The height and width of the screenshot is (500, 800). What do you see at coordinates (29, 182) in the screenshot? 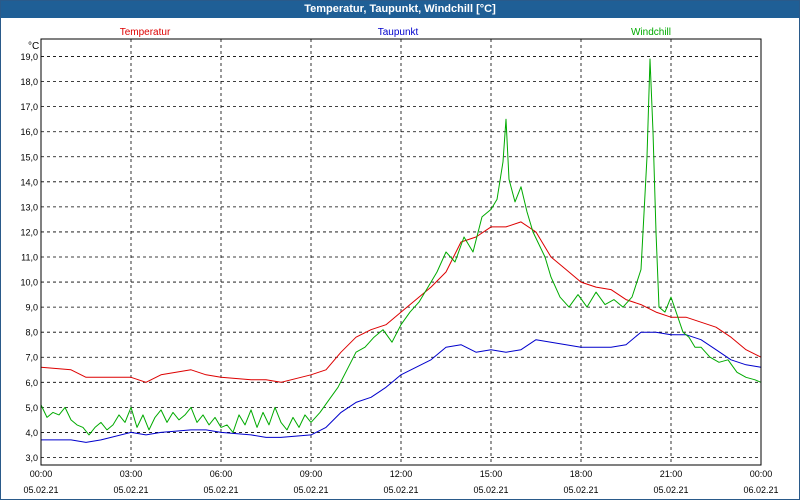
I see `y-tick-label: 14,0` at bounding box center [29, 182].